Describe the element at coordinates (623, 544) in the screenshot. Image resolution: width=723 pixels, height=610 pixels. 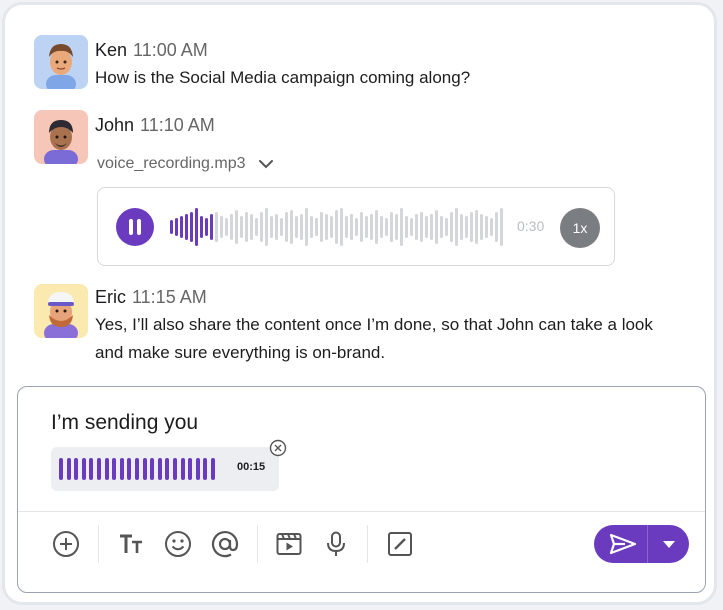
I see `send-icon` at that location.